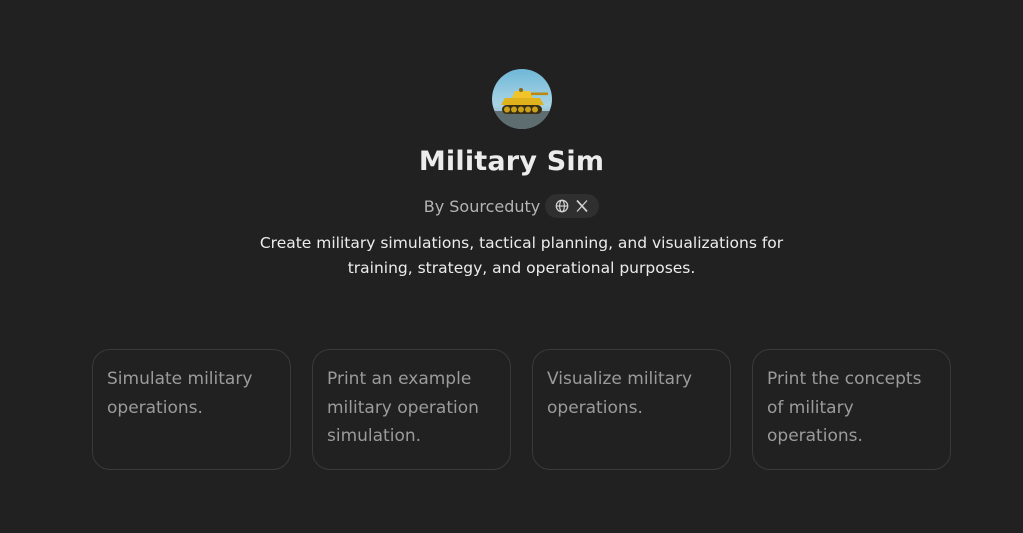 The image size is (1023, 533). I want to click on gpt-avatar, so click(522, 99).